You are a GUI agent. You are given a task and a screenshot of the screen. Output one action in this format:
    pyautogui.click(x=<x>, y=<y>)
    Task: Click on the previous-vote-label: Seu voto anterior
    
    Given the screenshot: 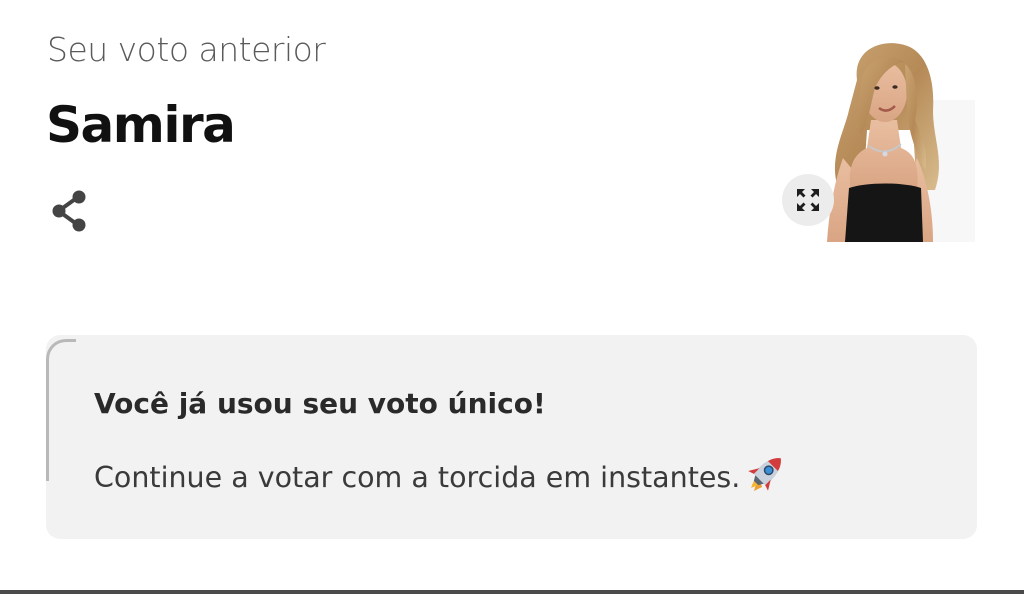 What is the action you would take?
    pyautogui.click(x=186, y=49)
    